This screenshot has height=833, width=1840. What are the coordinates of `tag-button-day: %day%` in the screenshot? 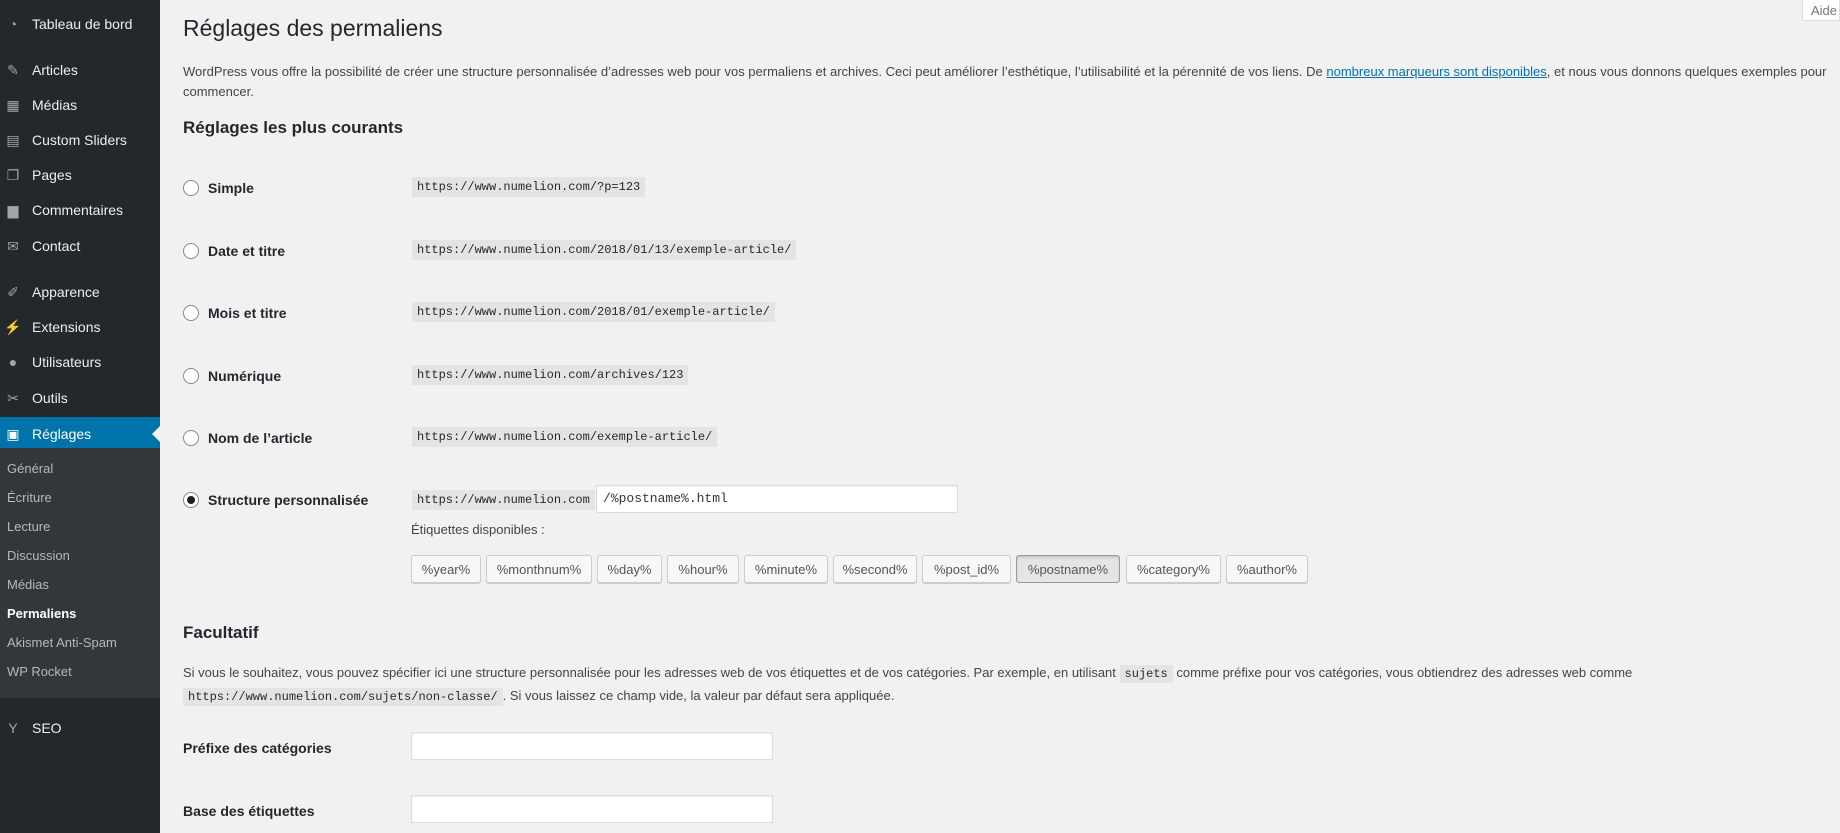 It's located at (629, 569).